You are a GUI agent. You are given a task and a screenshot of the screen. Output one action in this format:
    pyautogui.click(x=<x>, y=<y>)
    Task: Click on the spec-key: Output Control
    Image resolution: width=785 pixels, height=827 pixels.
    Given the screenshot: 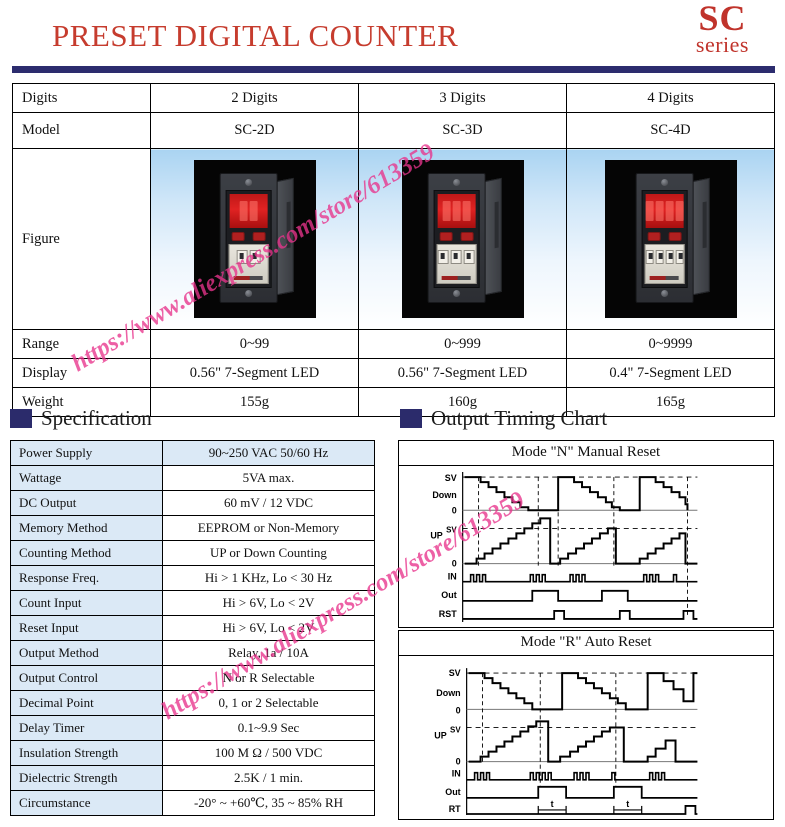 What is the action you would take?
    pyautogui.click(x=86, y=678)
    